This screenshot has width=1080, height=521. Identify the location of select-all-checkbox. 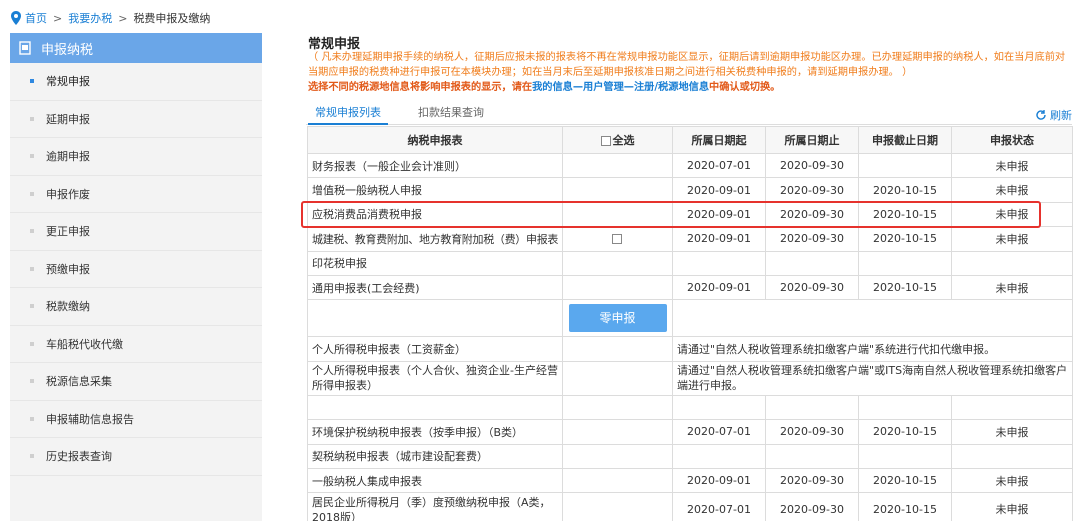
(605, 141).